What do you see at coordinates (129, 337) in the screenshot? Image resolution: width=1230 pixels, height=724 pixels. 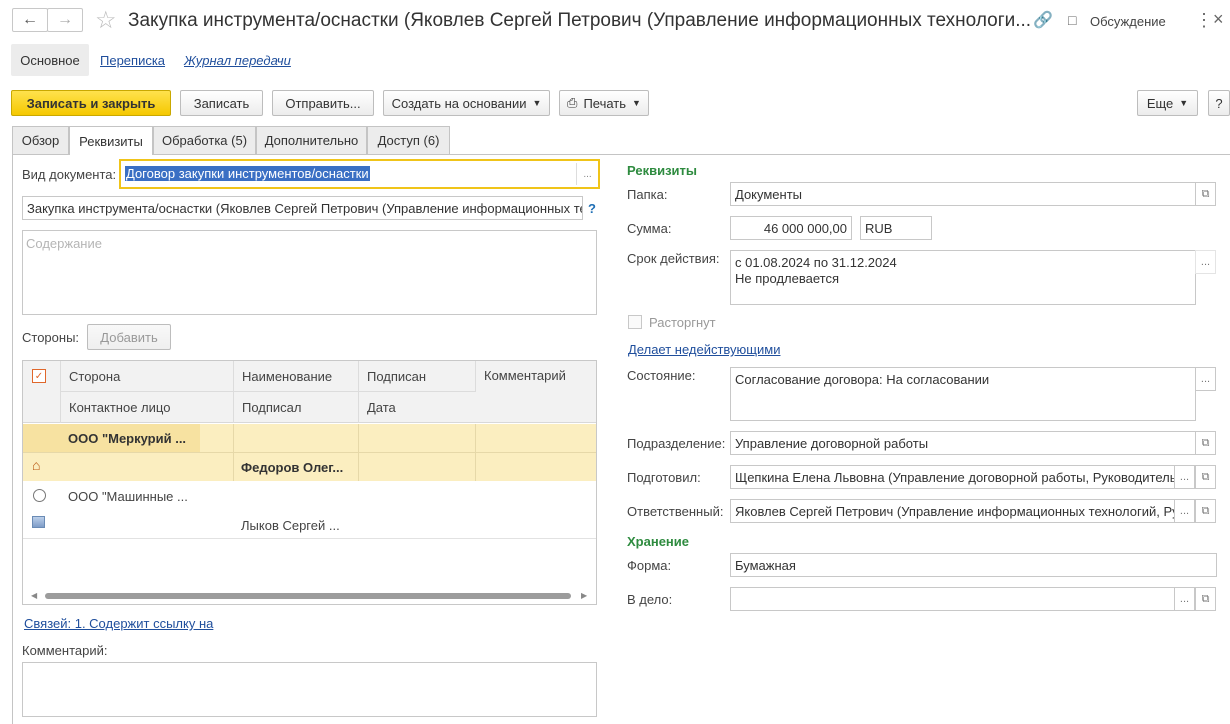 I see `add-party-button: Добавить` at bounding box center [129, 337].